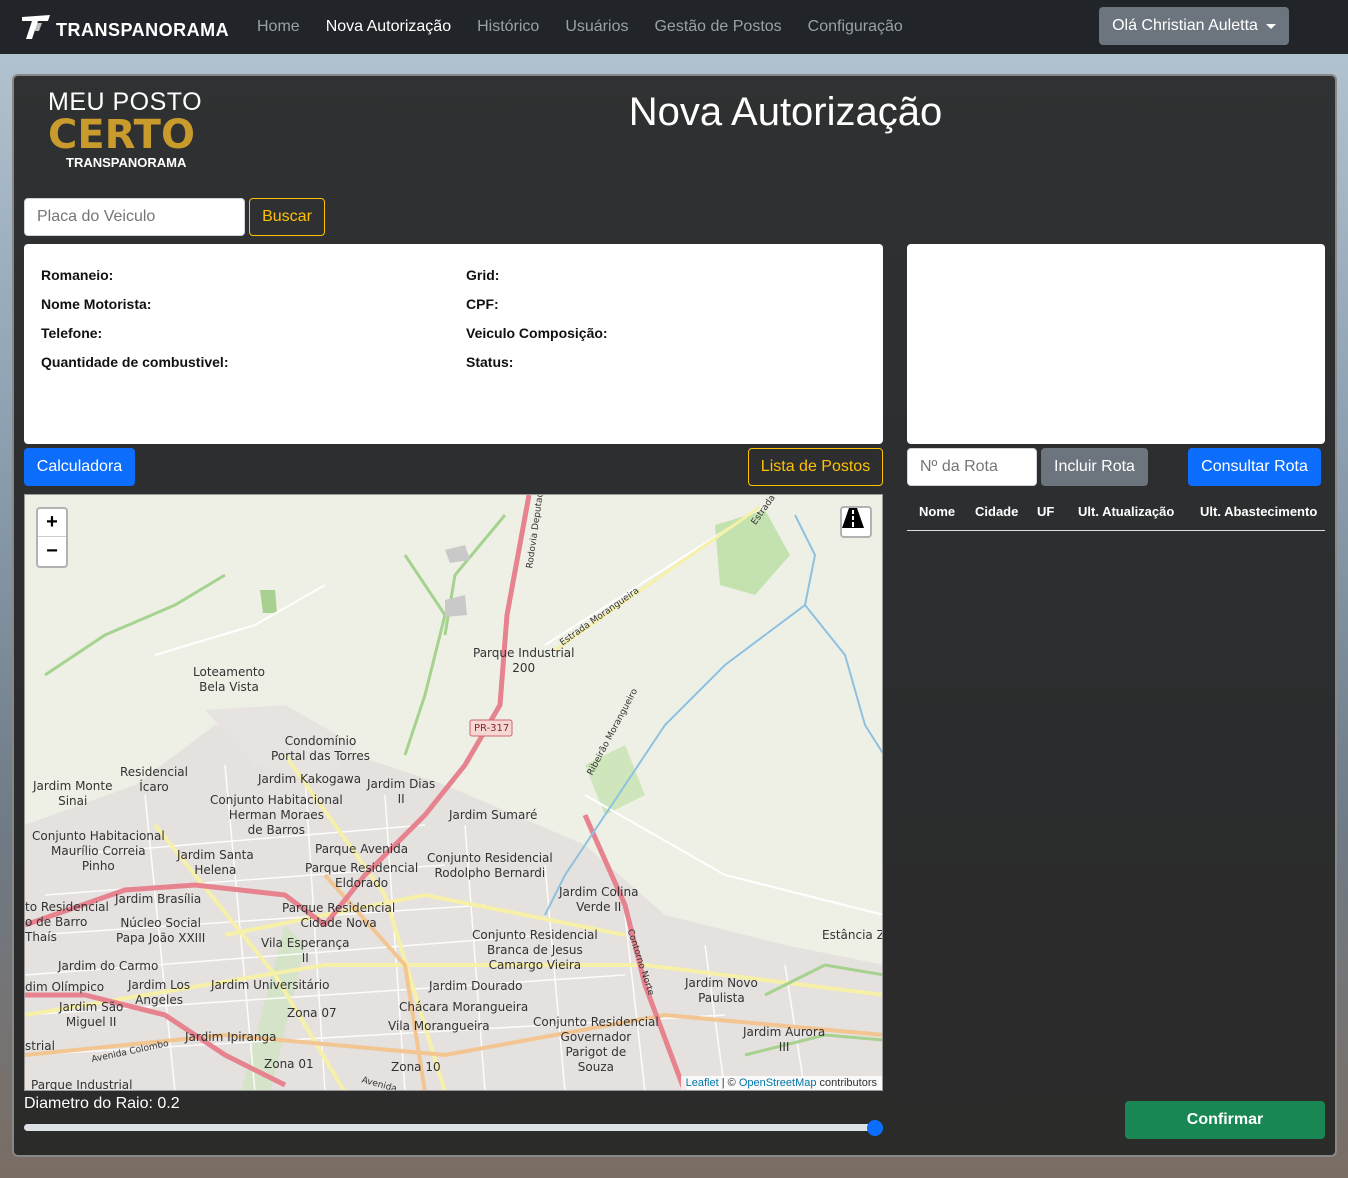  Describe the element at coordinates (778, 1083) in the screenshot. I see `osm-link: OpenStreetMap` at that location.